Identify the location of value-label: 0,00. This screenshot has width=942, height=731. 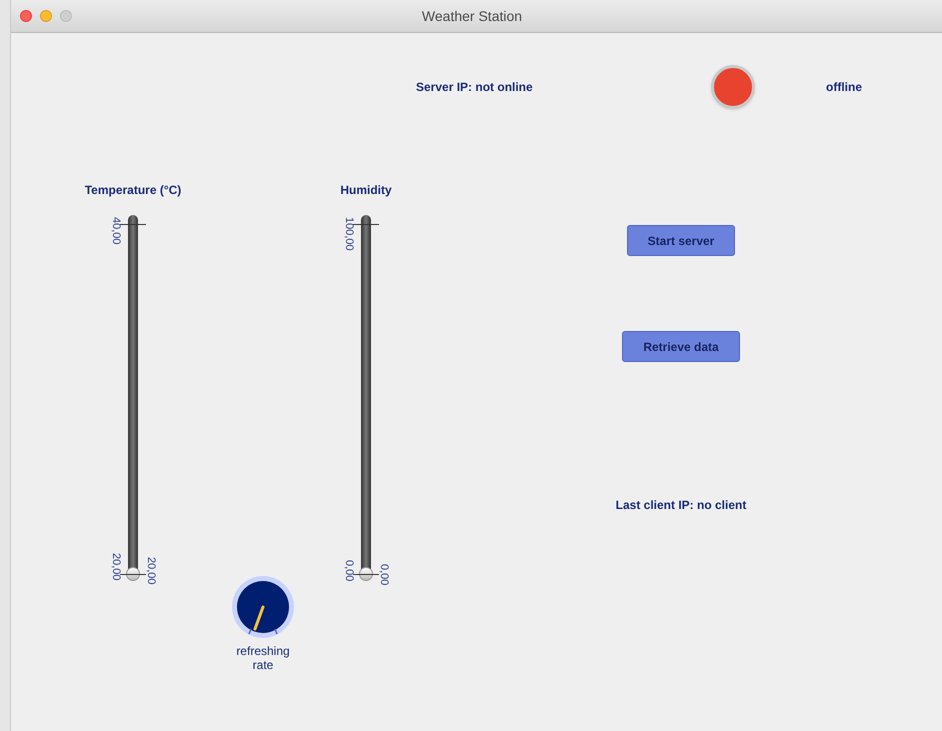
(383, 574).